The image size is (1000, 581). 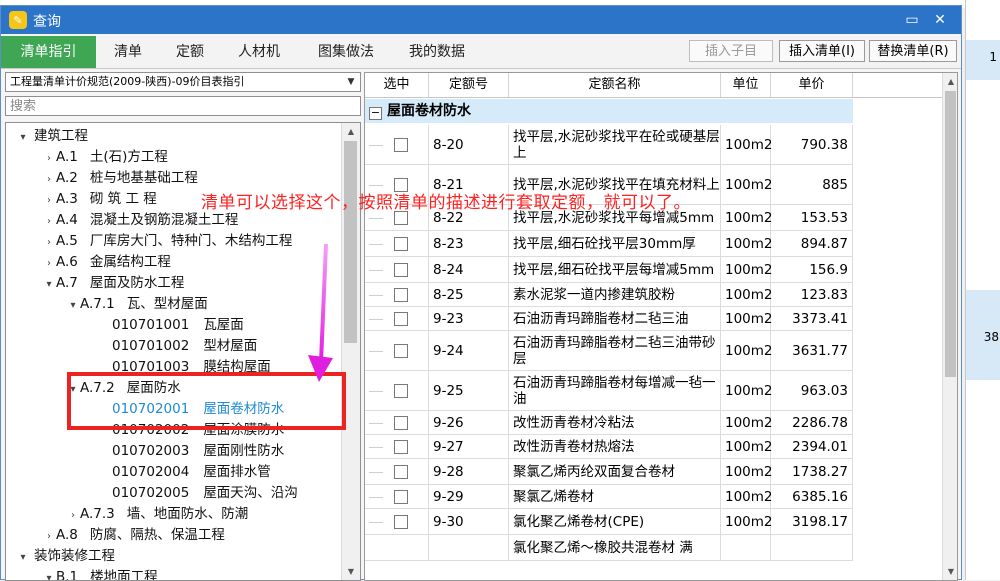 What do you see at coordinates (609, 111) in the screenshot?
I see `group-row: − 屋面卷材防水` at bounding box center [609, 111].